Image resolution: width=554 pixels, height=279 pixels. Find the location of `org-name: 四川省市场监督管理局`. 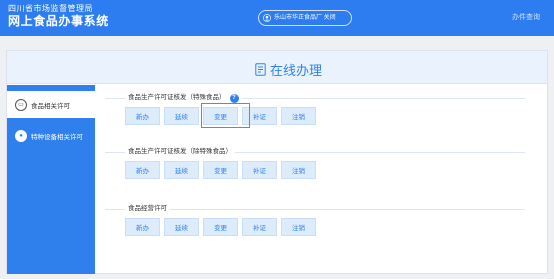

org-name: 四川省市场监督管理局 is located at coordinates (50, 8).